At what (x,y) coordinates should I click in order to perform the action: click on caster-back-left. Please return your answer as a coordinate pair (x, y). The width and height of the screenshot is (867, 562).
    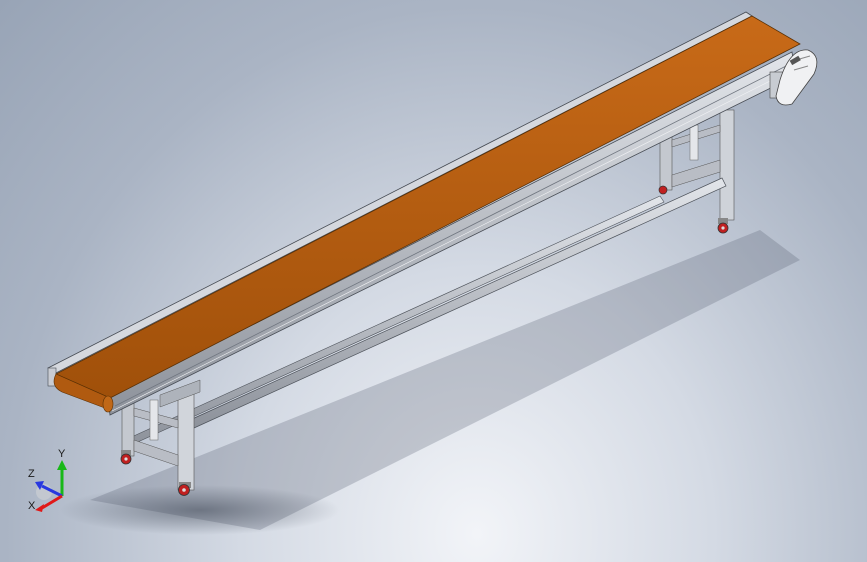
    Looking at the image, I should click on (663, 190).